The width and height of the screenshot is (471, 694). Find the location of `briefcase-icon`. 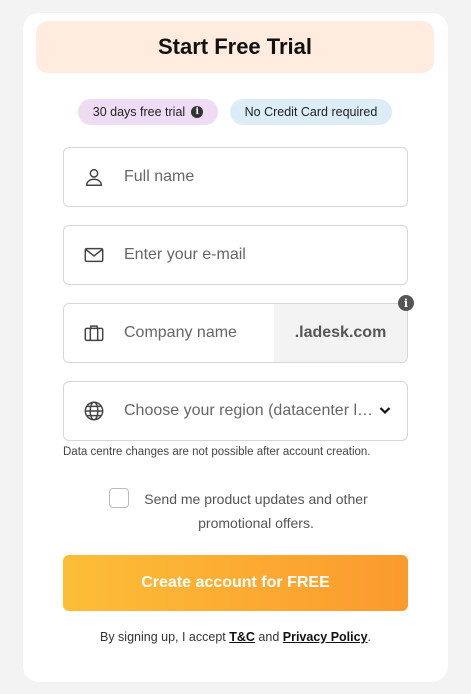

briefcase-icon is located at coordinates (94, 333).